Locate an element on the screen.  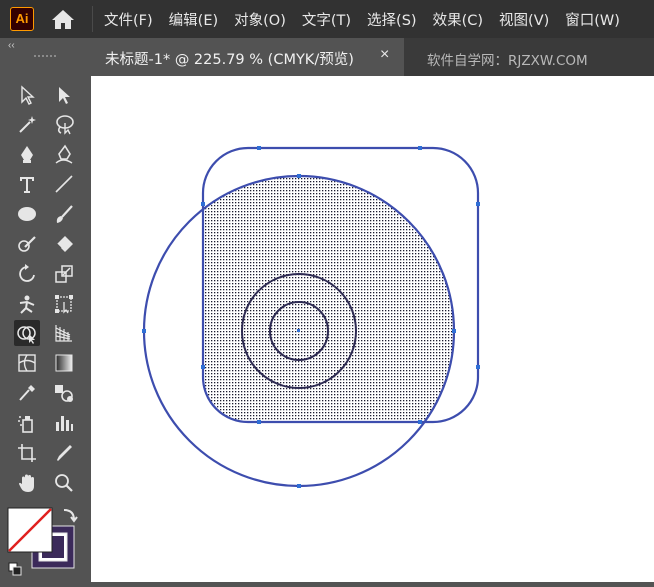
lasso-tool-icon is located at coordinates (64, 124).